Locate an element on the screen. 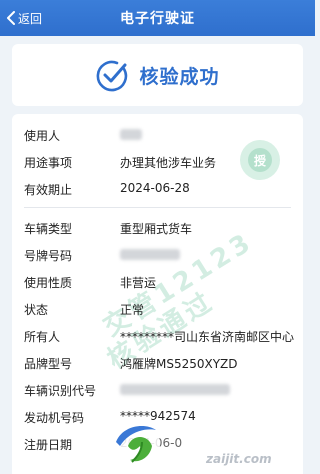 The width and height of the screenshot is (320, 474). row-vin: 车辆识别代号 is located at coordinates (157, 389).